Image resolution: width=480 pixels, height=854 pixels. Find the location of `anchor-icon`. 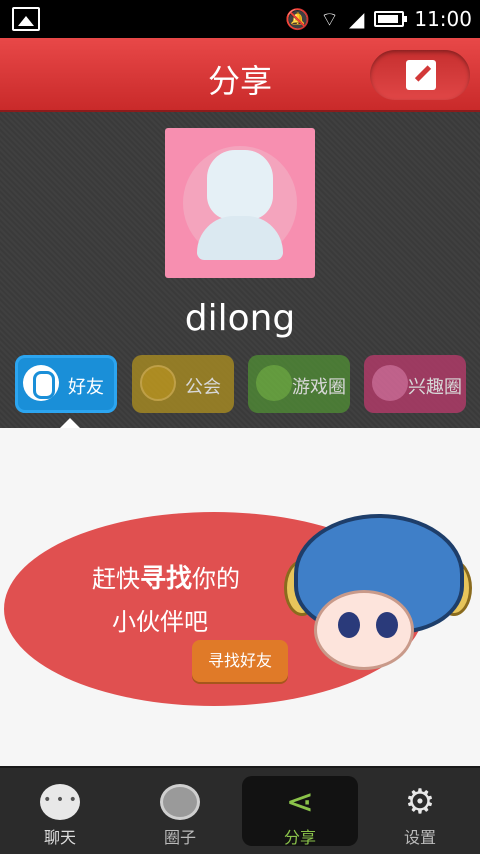

anchor-icon is located at coordinates (158, 383).